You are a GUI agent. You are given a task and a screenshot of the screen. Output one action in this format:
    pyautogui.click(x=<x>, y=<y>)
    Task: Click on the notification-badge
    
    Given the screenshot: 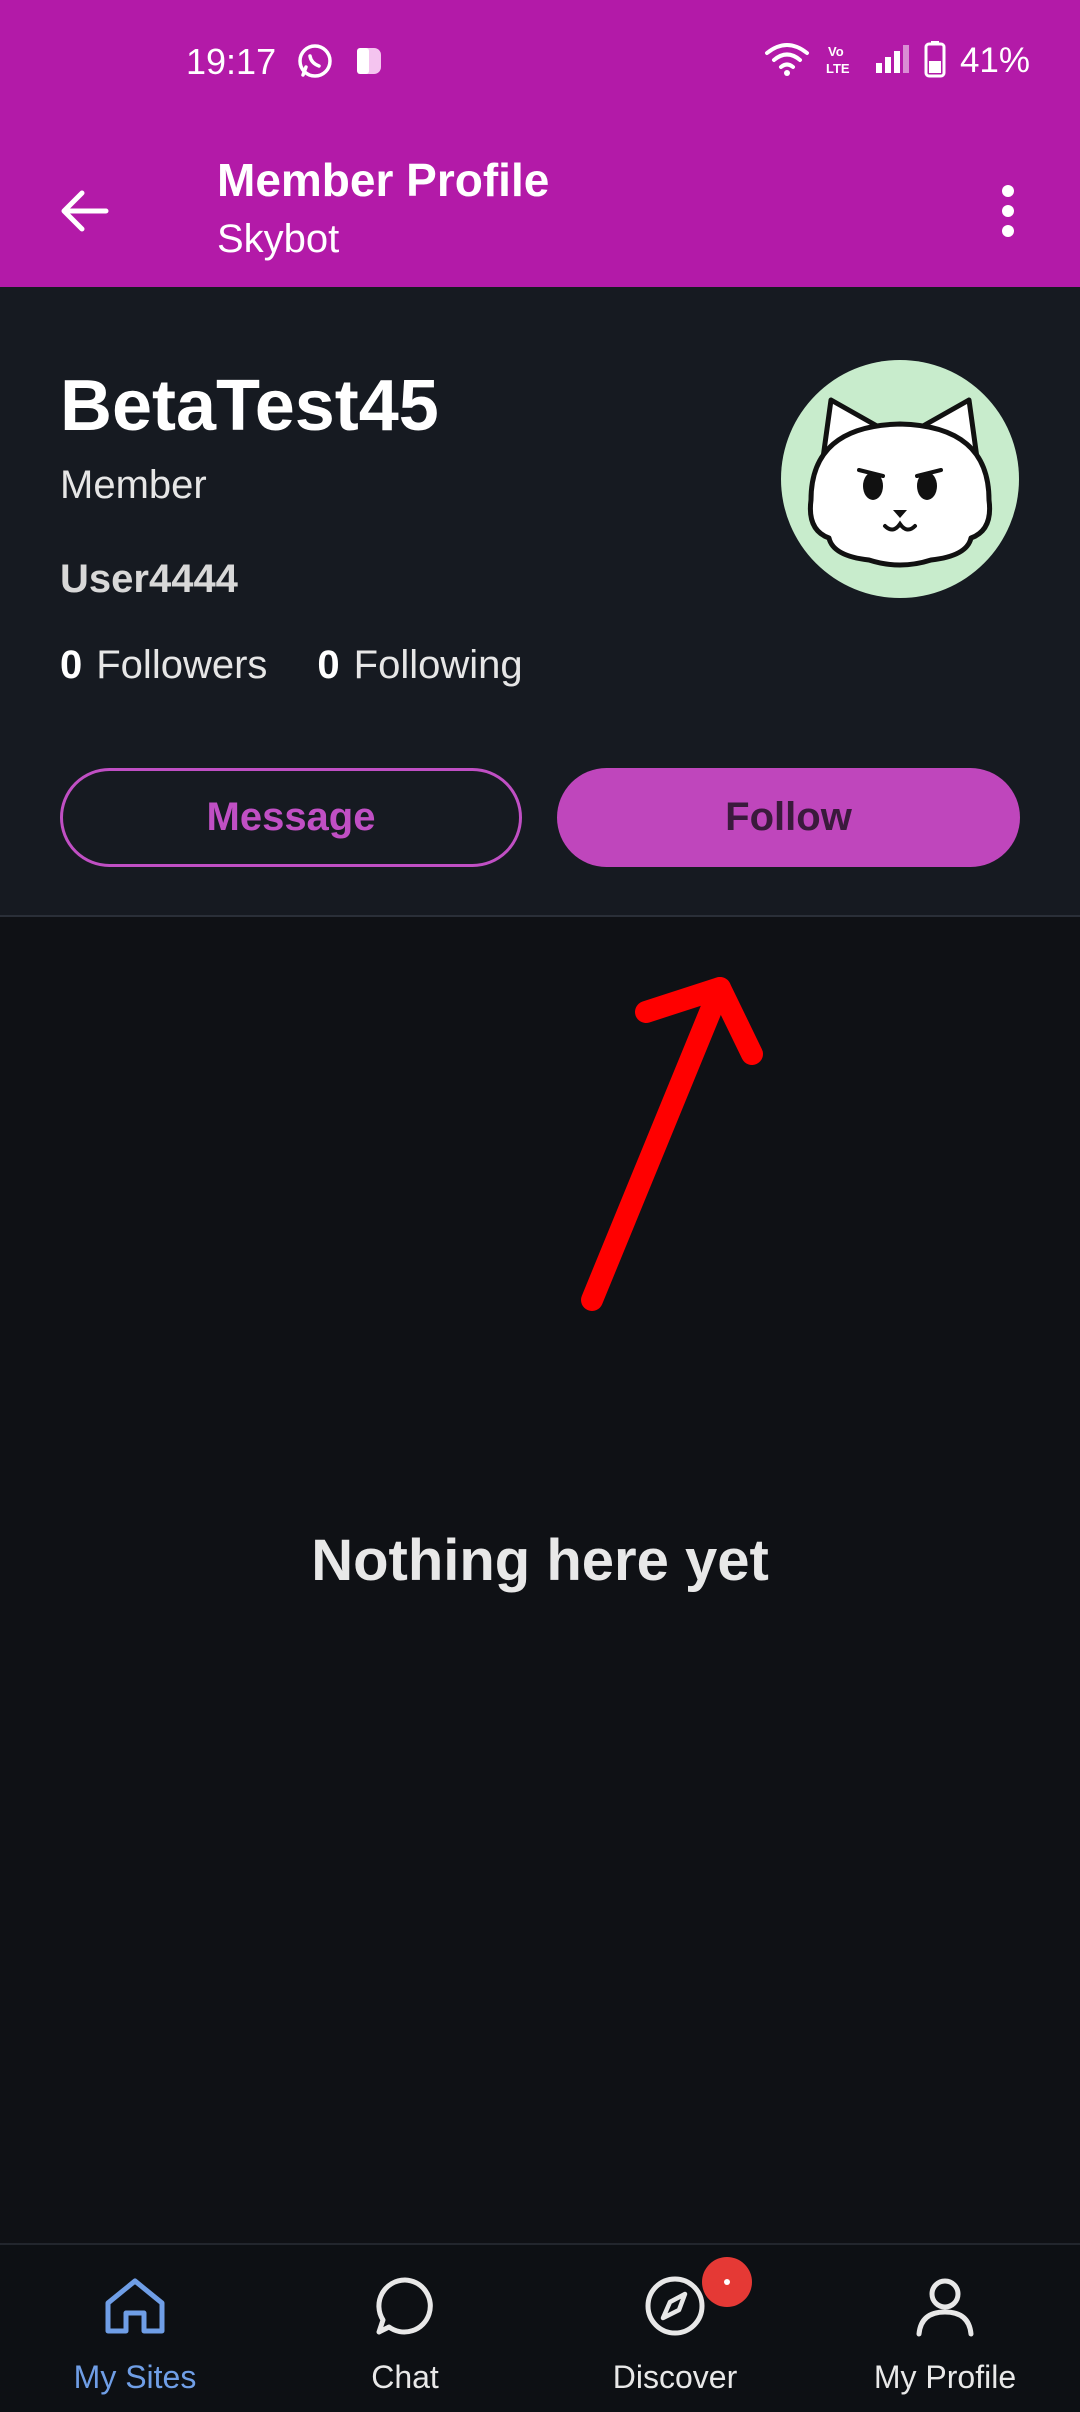 What is the action you would take?
    pyautogui.click(x=727, y=2282)
    